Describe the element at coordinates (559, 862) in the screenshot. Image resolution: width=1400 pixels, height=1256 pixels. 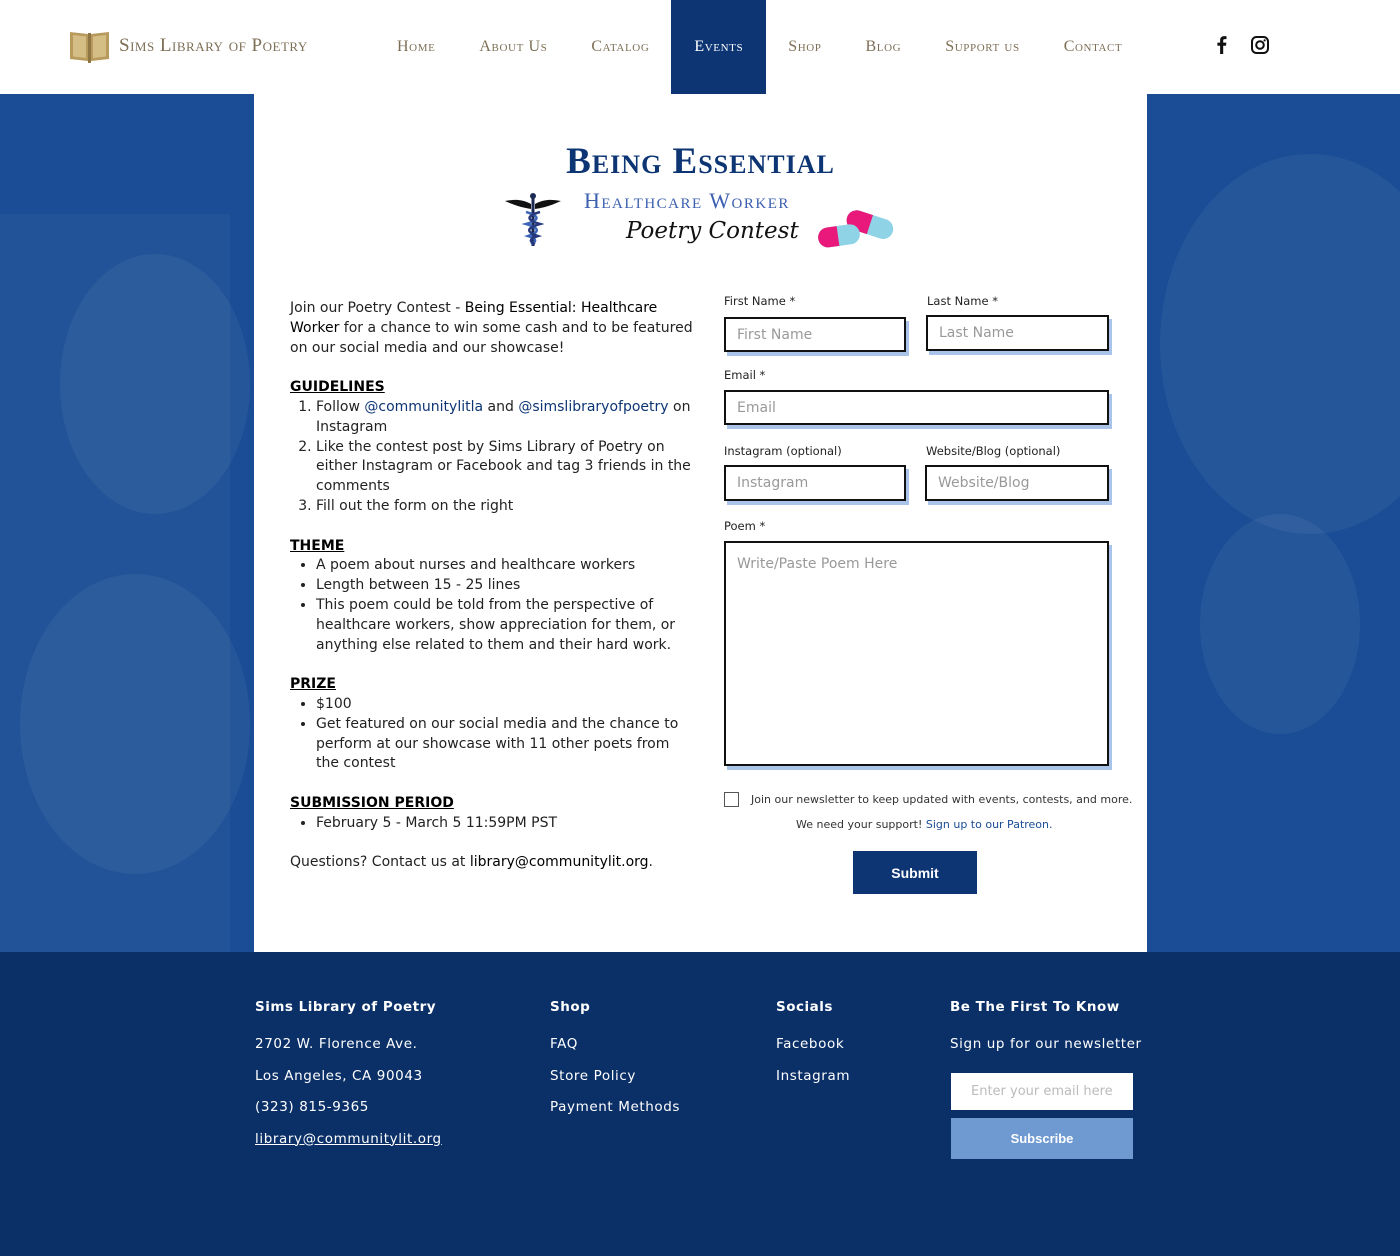
I see `contact-email-link: library@communitylit.org` at that location.